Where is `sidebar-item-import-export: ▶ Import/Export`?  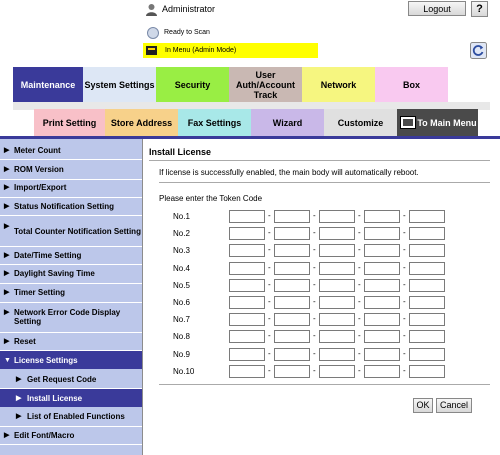
sidebar-item-import-export: ▶ Import/Export is located at coordinates (71, 187).